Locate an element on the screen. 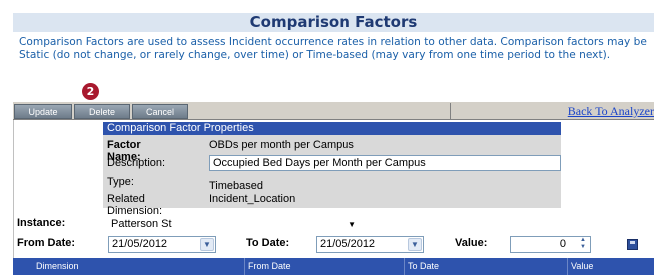 The height and width of the screenshot is (275, 654). type-value: Timebased is located at coordinates (236, 186).